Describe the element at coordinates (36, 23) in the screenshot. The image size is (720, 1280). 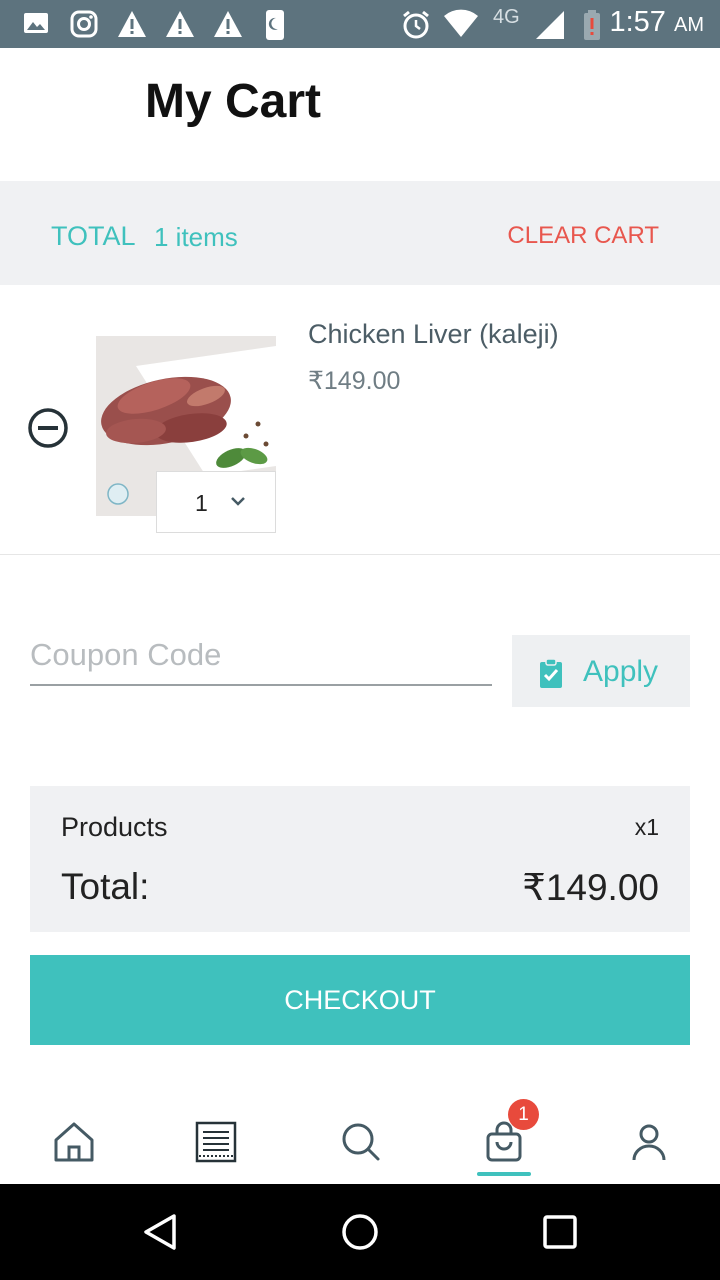
I see `image-icon` at that location.